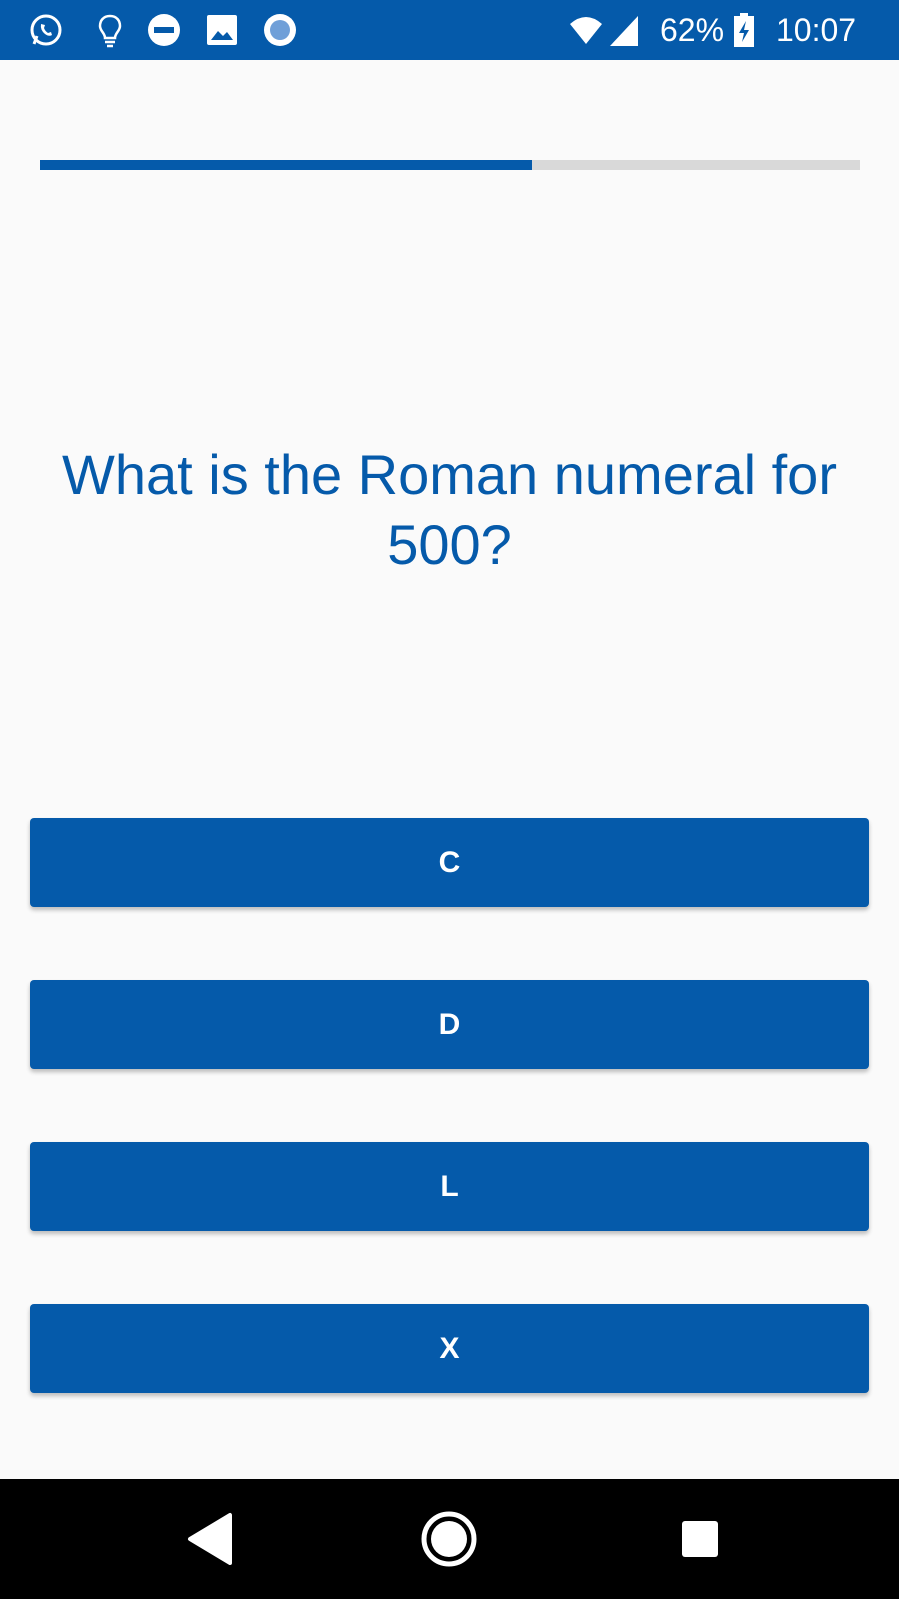 The height and width of the screenshot is (1599, 899). I want to click on answer-label: D, so click(449, 1024).